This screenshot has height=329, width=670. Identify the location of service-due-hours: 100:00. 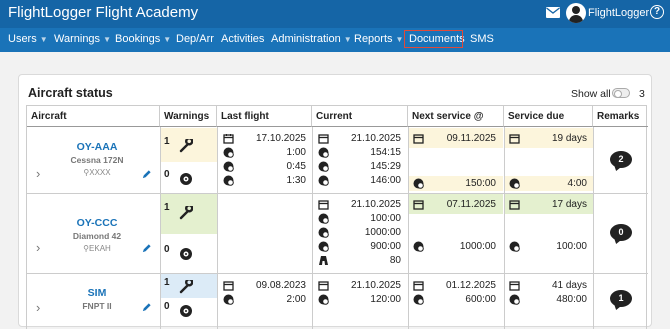
(571, 246).